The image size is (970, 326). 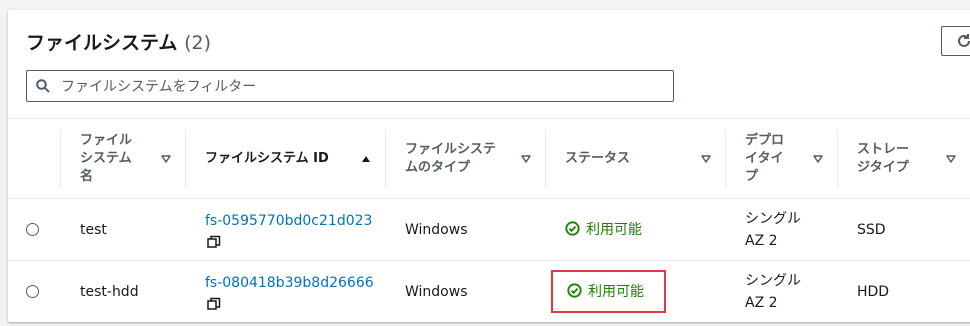 I want to click on header-storage-line: ジタイプ, so click(x=883, y=167).